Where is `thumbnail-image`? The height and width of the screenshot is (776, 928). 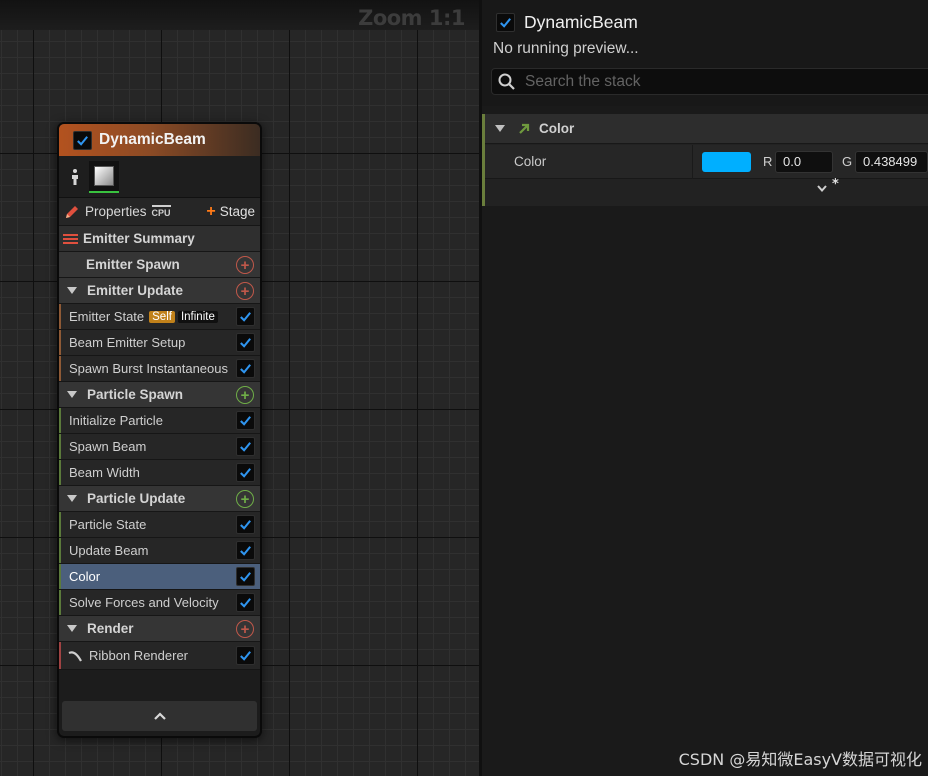 thumbnail-image is located at coordinates (104, 175).